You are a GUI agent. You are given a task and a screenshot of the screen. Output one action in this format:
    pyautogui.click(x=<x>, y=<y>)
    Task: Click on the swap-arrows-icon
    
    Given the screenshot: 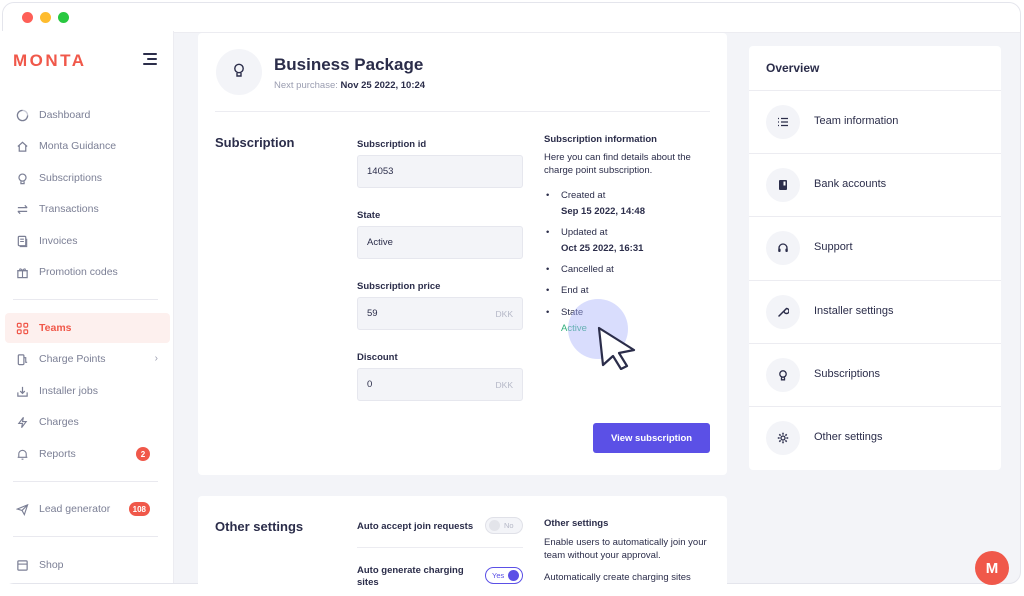 What is the action you would take?
    pyautogui.click(x=22, y=209)
    